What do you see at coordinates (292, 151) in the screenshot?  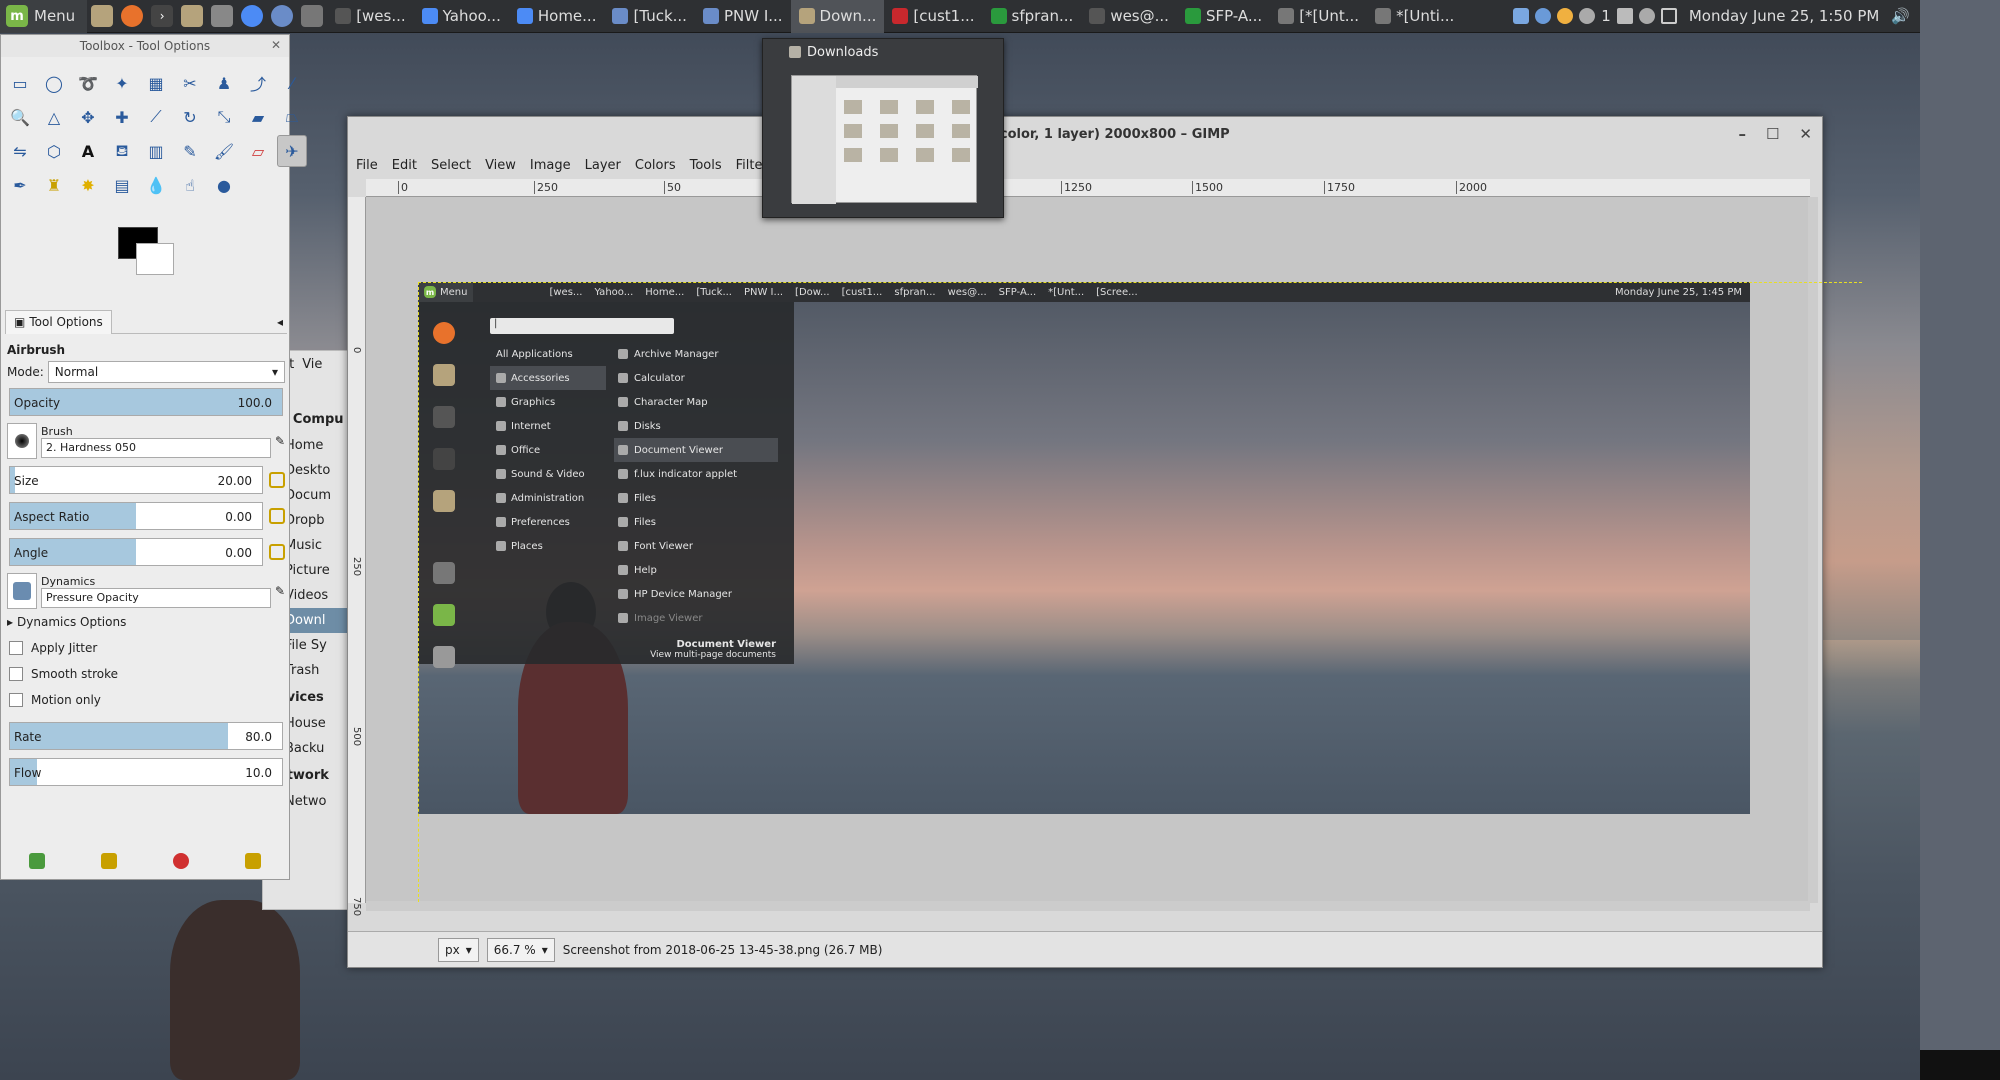 I see `airbrush-icon: ✈` at bounding box center [292, 151].